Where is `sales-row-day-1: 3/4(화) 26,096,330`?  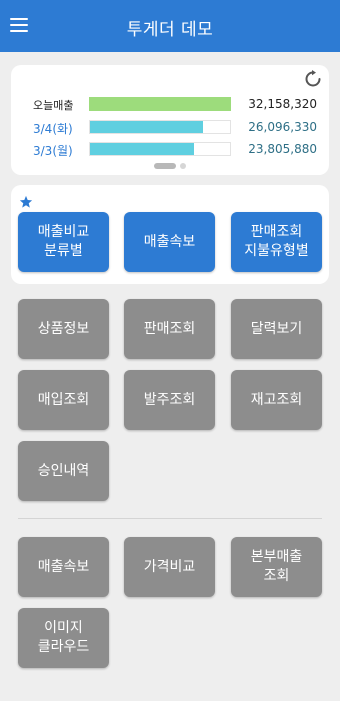 sales-row-day-1: 3/4(화) 26,096,330 is located at coordinates (170, 127).